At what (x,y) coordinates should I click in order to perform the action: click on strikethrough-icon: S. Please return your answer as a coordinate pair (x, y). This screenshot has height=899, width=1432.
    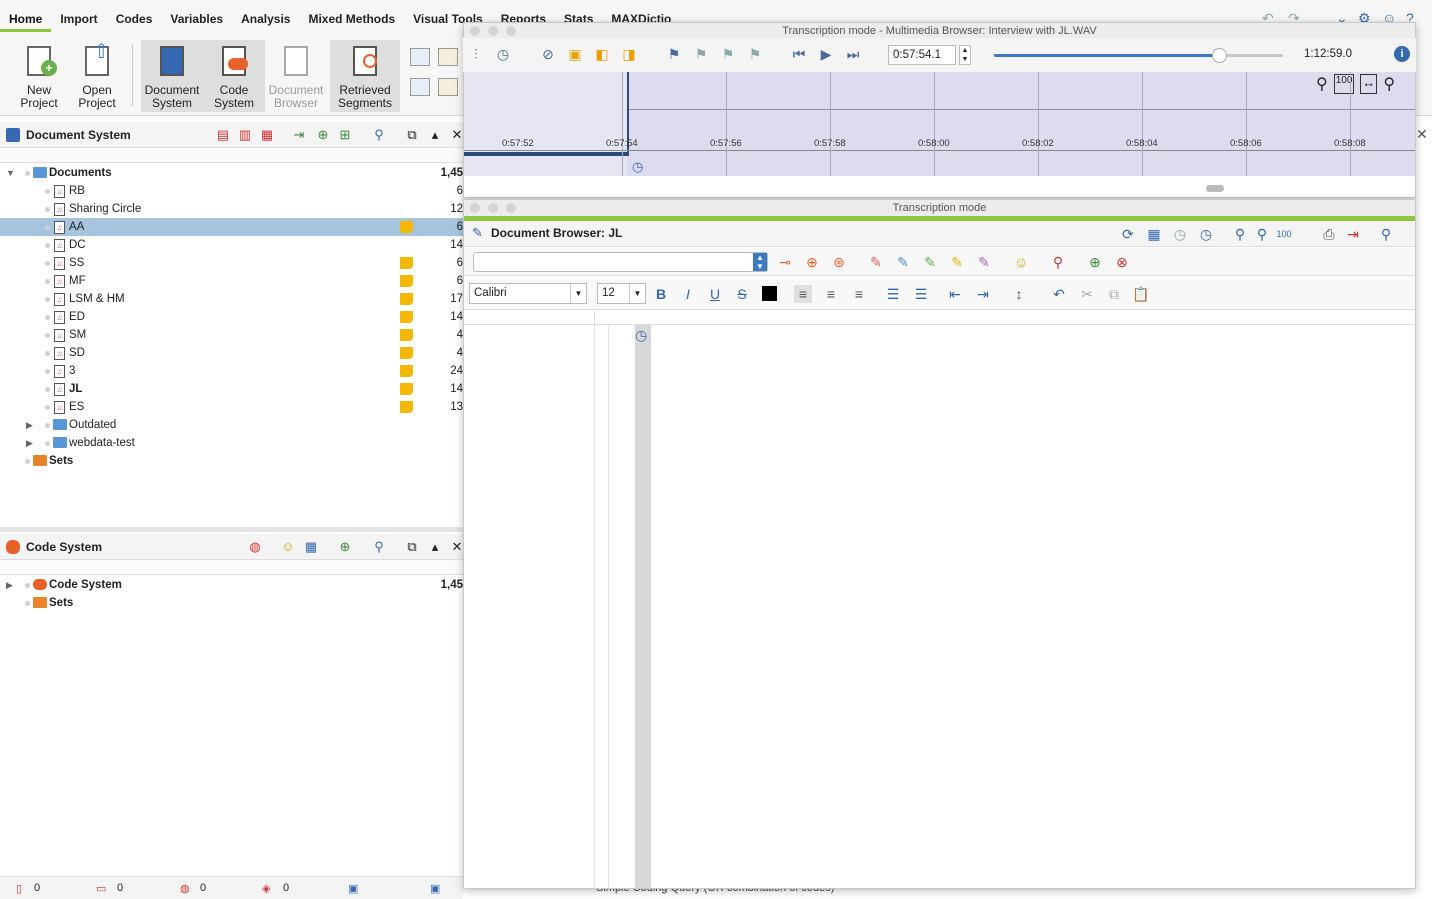
    Looking at the image, I should click on (742, 294).